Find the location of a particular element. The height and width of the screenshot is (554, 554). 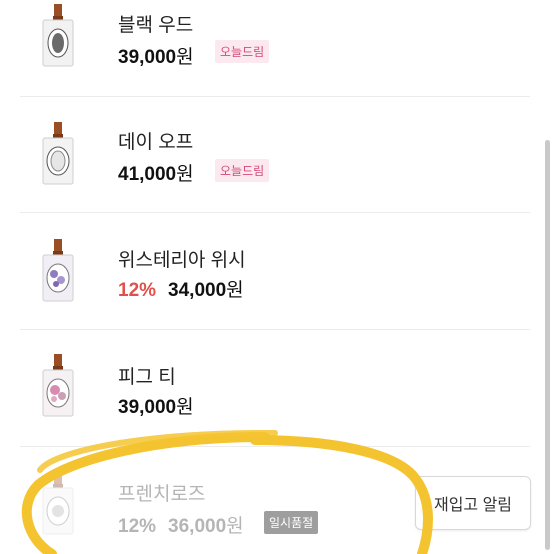

product-name: 블랙 우드 is located at coordinates (155, 23).